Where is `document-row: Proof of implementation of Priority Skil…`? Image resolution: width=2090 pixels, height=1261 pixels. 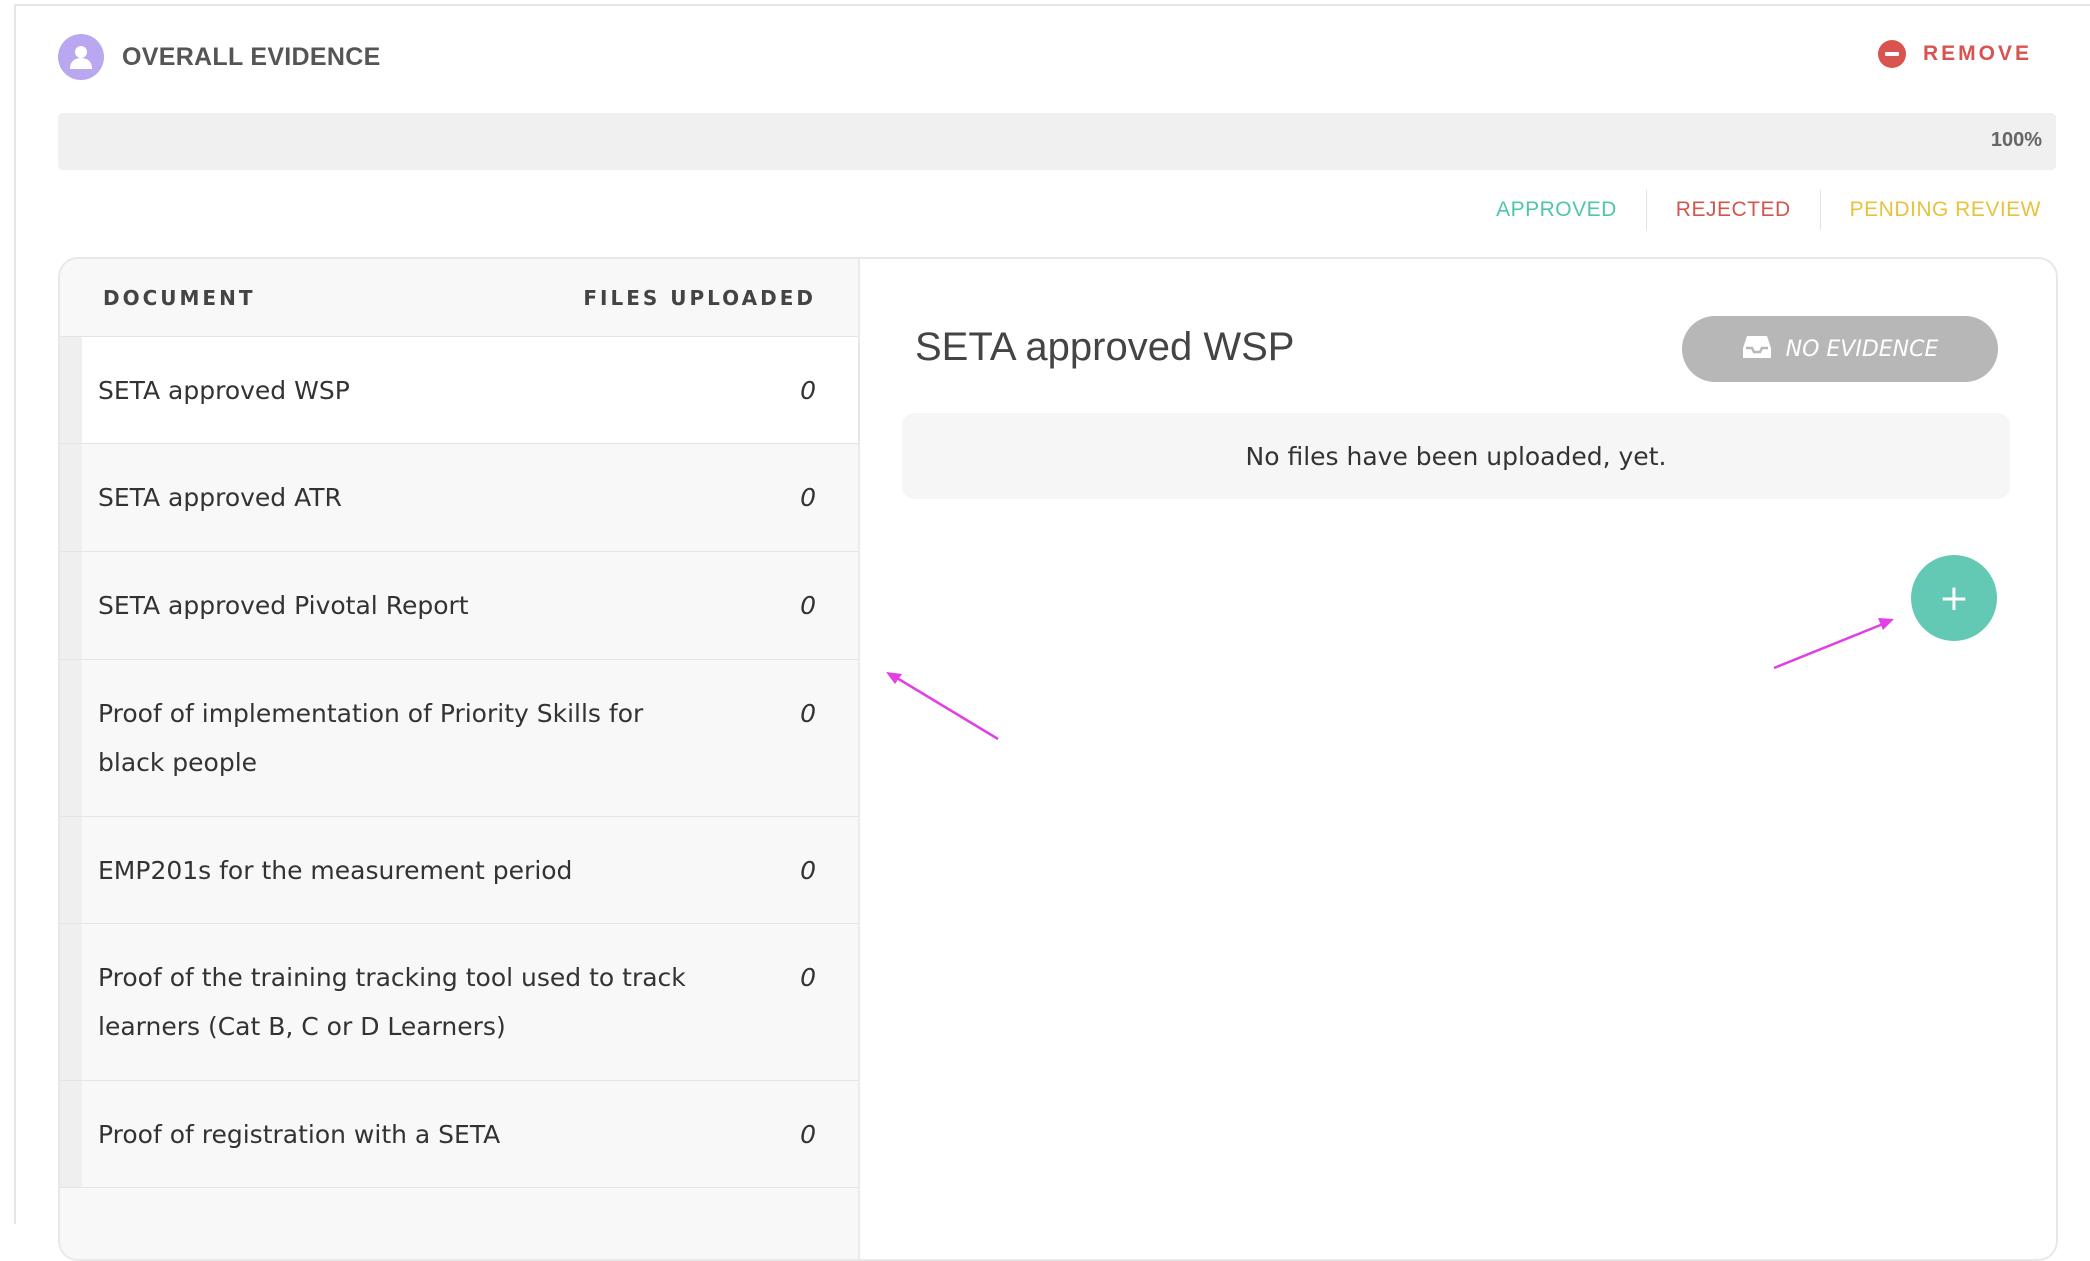 document-row: Proof of implementation of Priority Skil… is located at coordinates (459, 738).